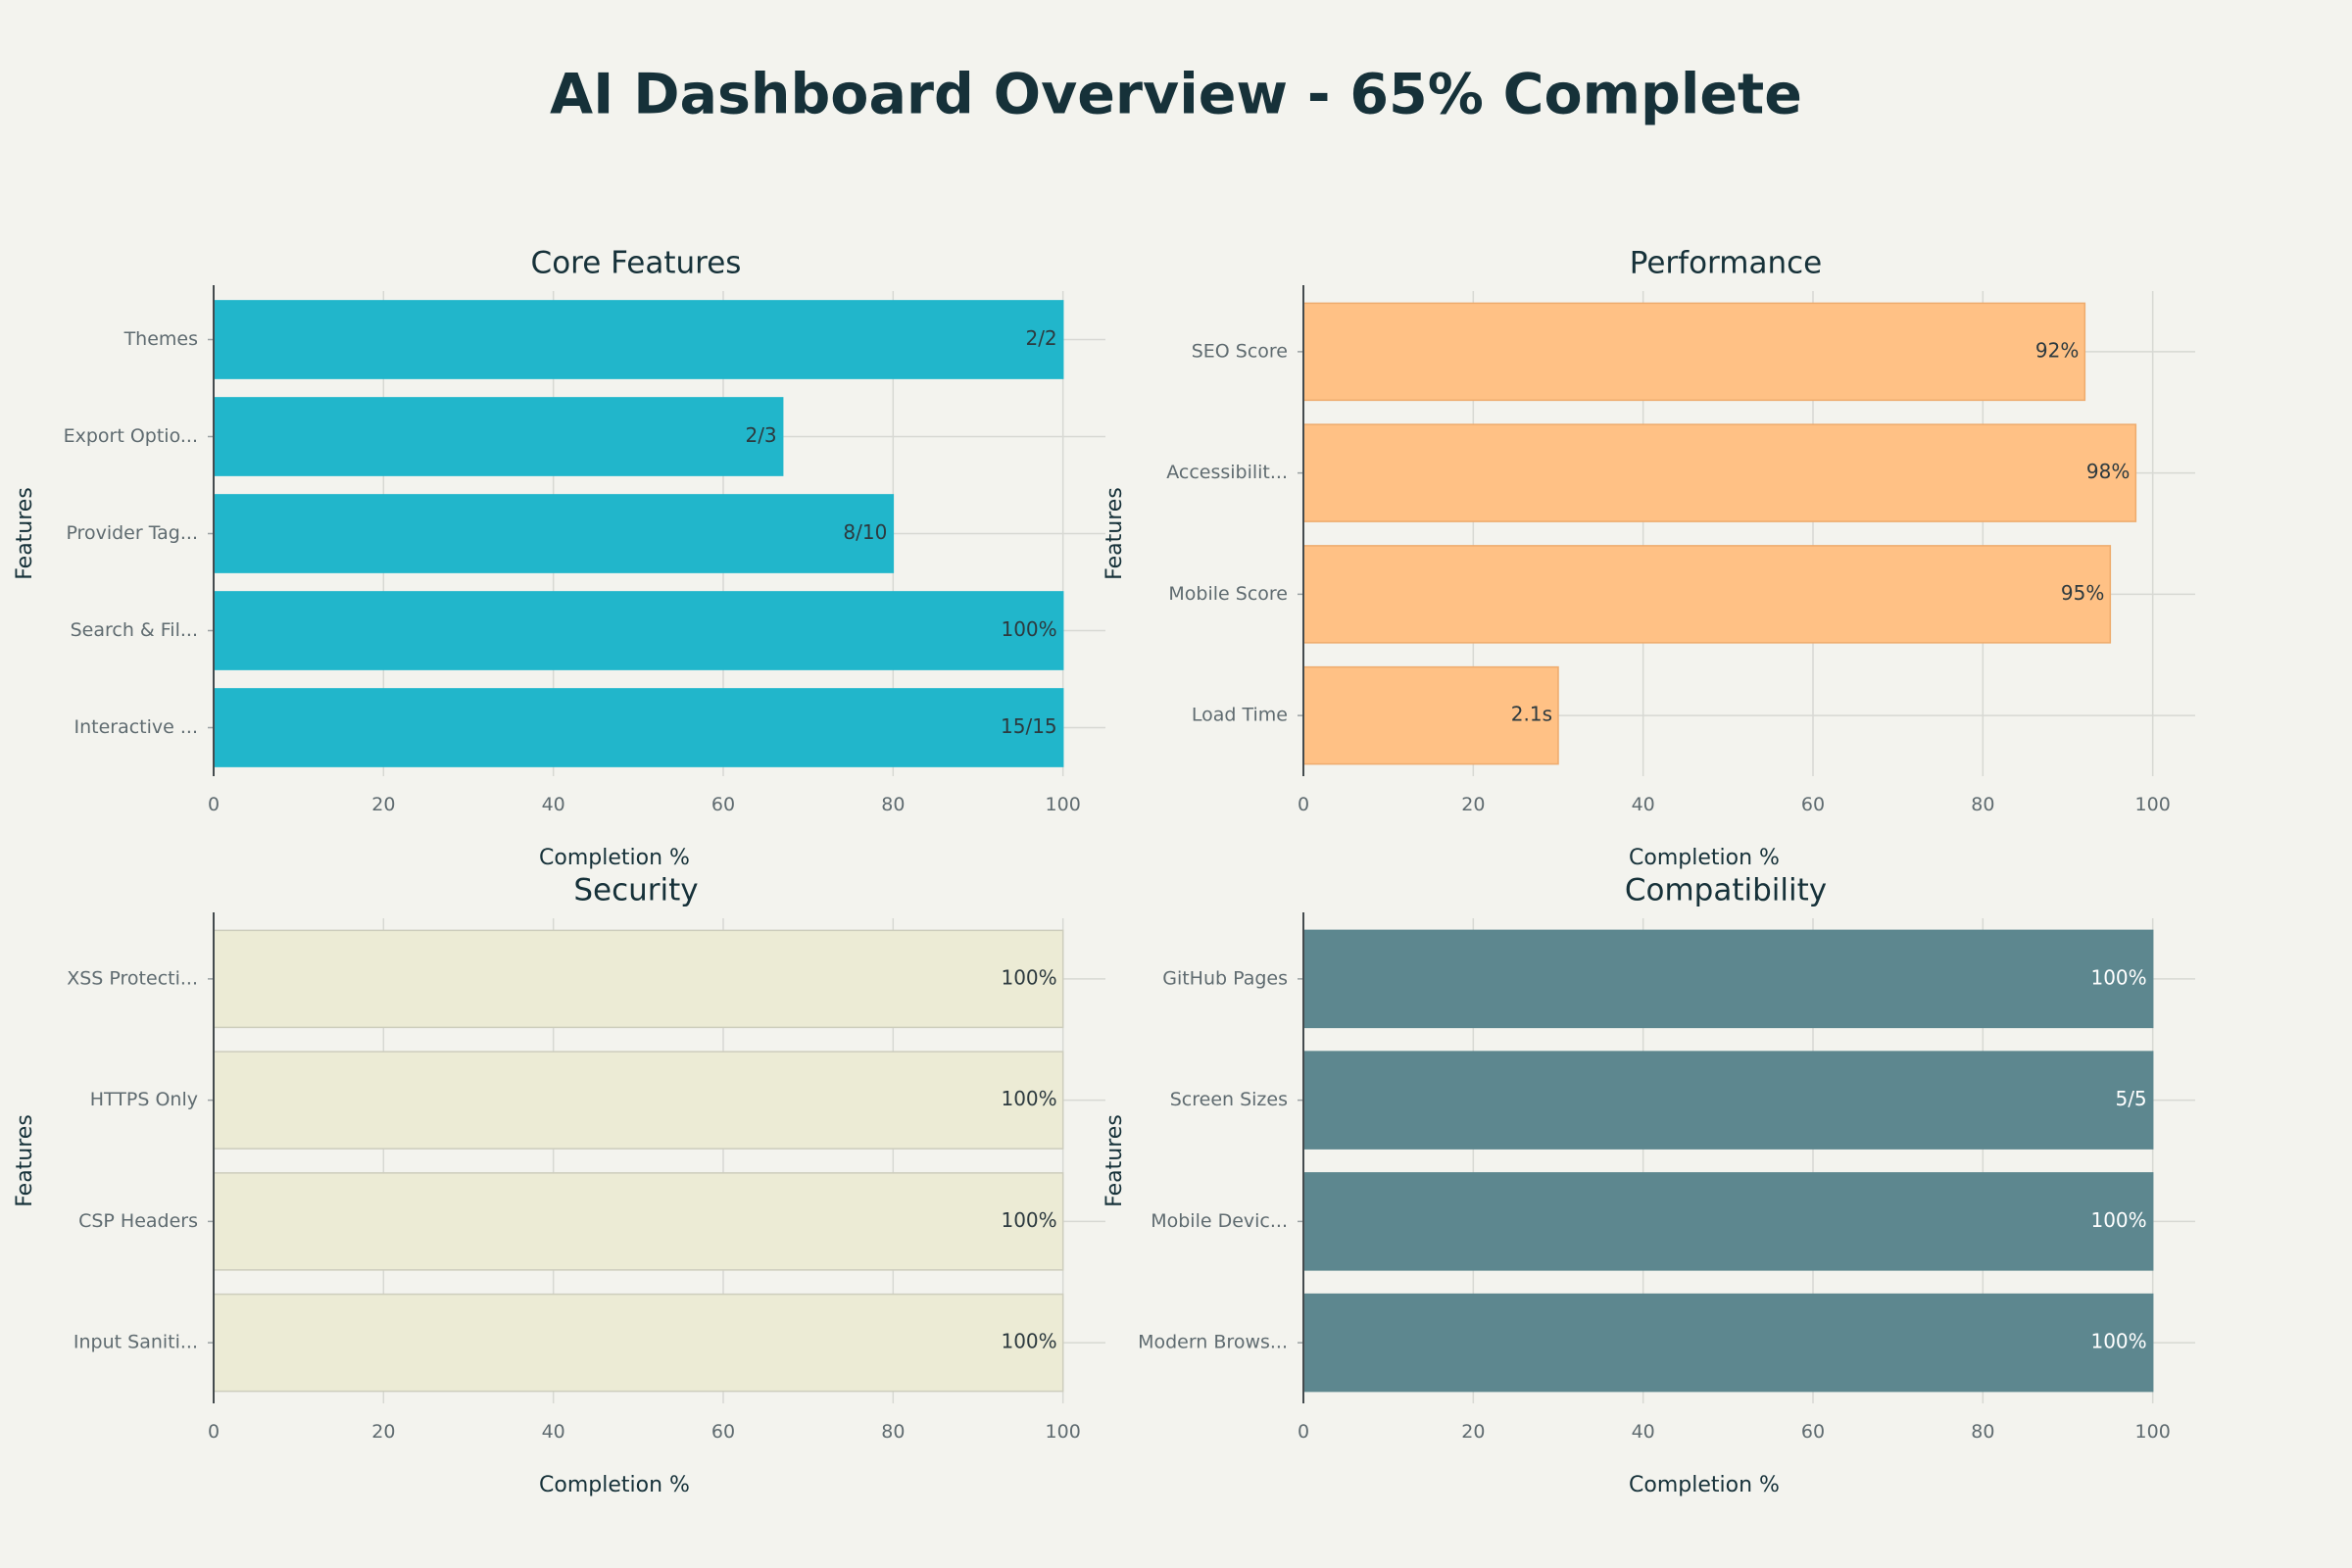 The height and width of the screenshot is (1568, 2352). I want to click on core-features-value-label: 15/15, so click(1029, 726).